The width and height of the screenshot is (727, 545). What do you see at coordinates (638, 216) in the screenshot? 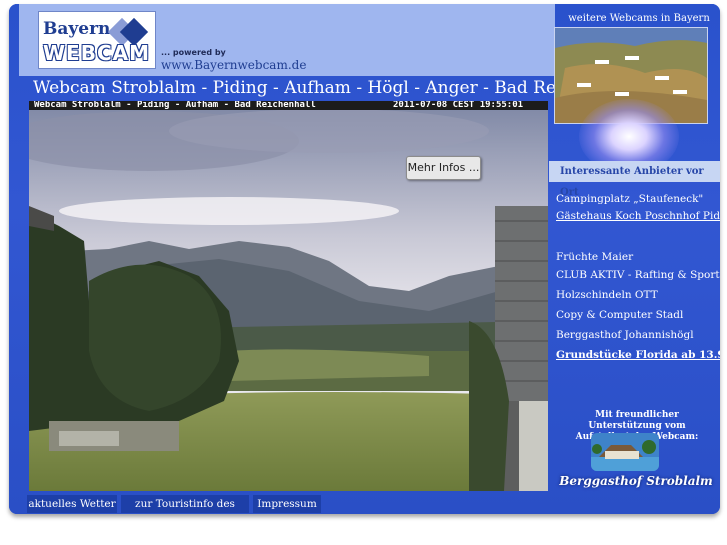
I see `provider-link: Gästehaus Koch Poschnhof Piding` at bounding box center [638, 216].